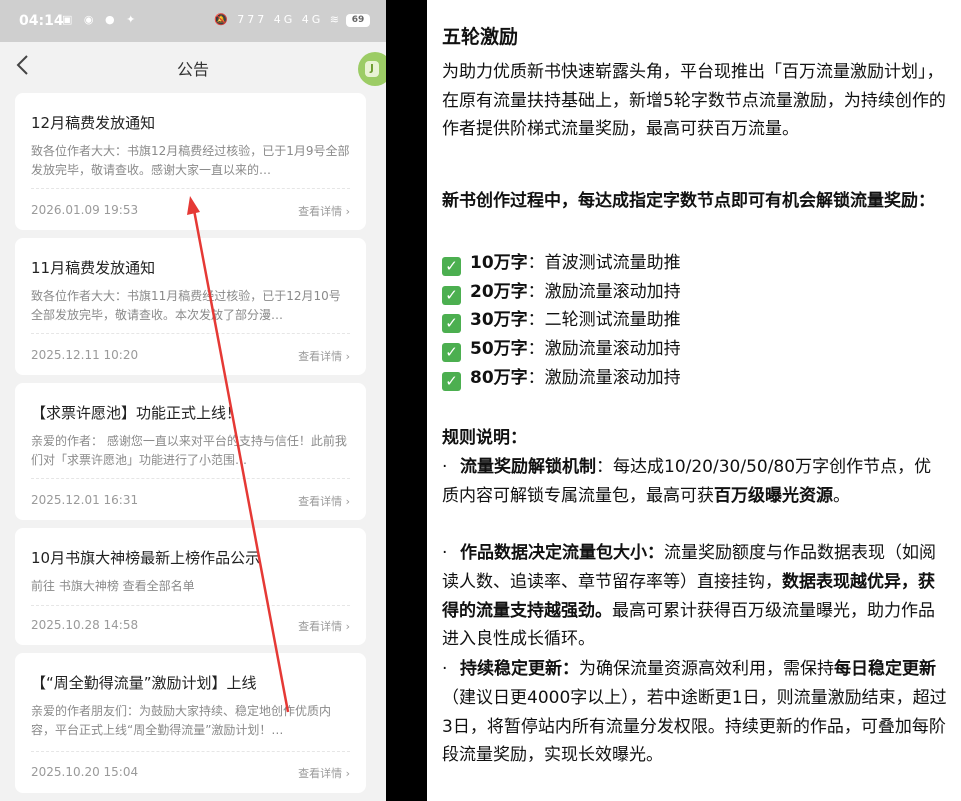  Describe the element at coordinates (278, 19) in the screenshot. I see `signal-wifi-icons: 🔕 777 4G 4G ≋` at that location.